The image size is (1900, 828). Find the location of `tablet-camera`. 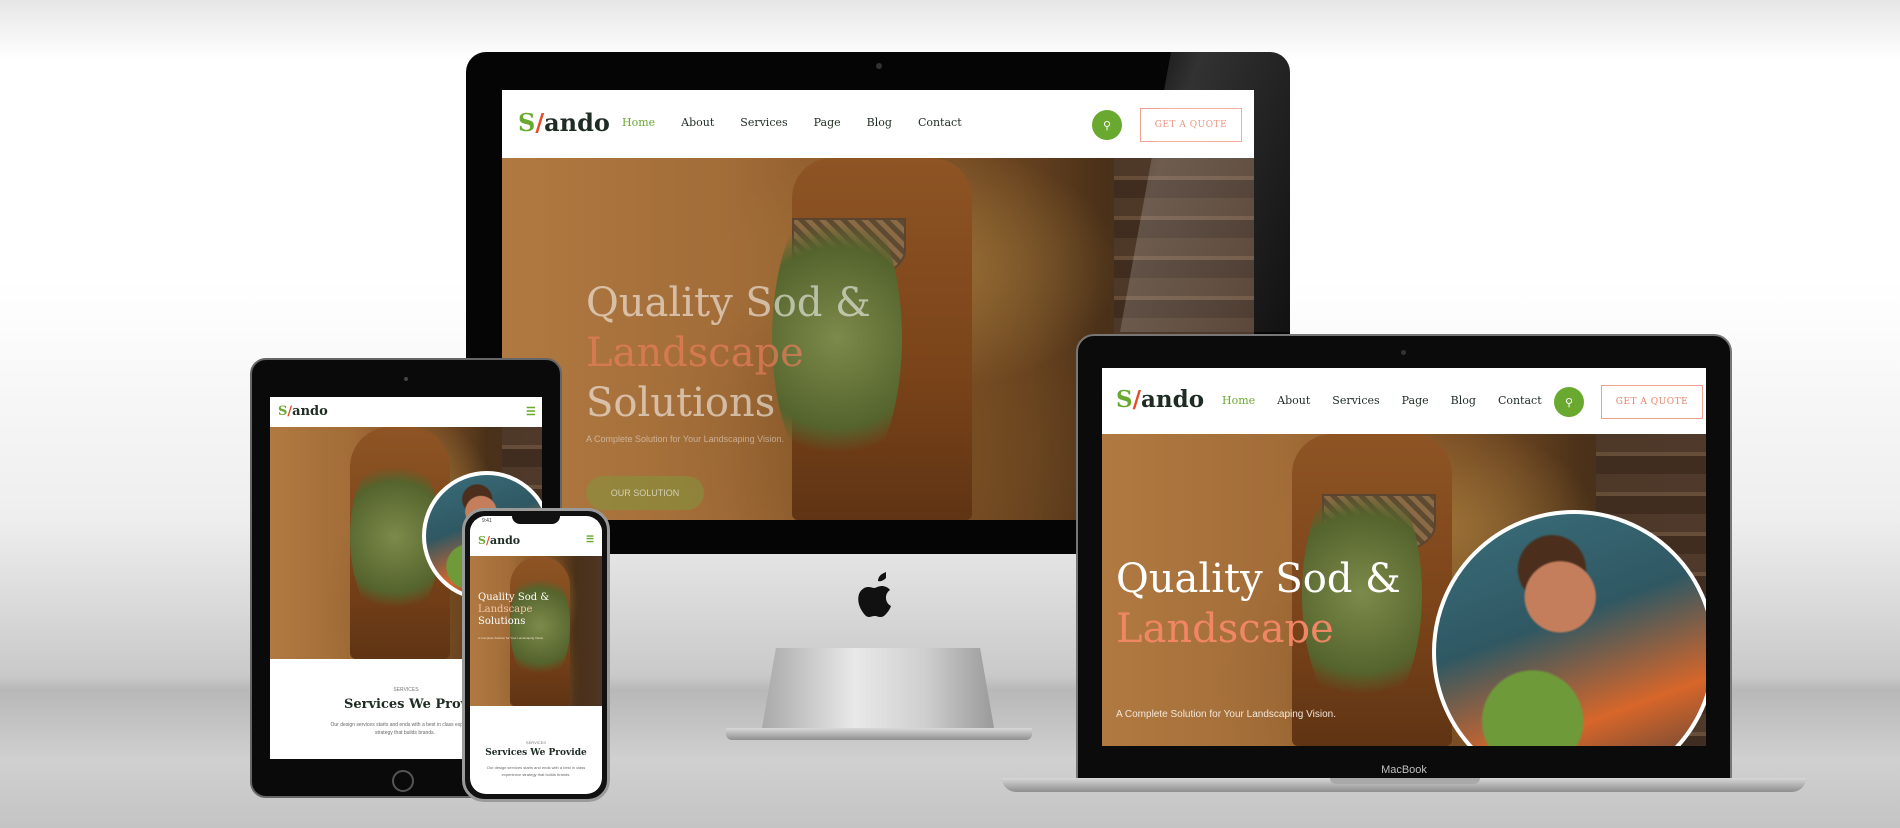

tablet-camera is located at coordinates (406, 379).